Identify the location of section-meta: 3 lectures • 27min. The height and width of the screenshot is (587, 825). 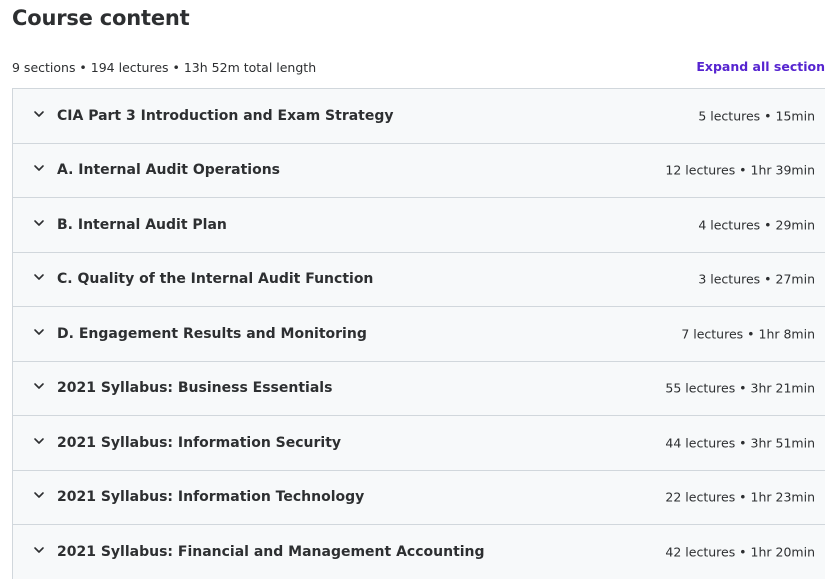
(756, 279).